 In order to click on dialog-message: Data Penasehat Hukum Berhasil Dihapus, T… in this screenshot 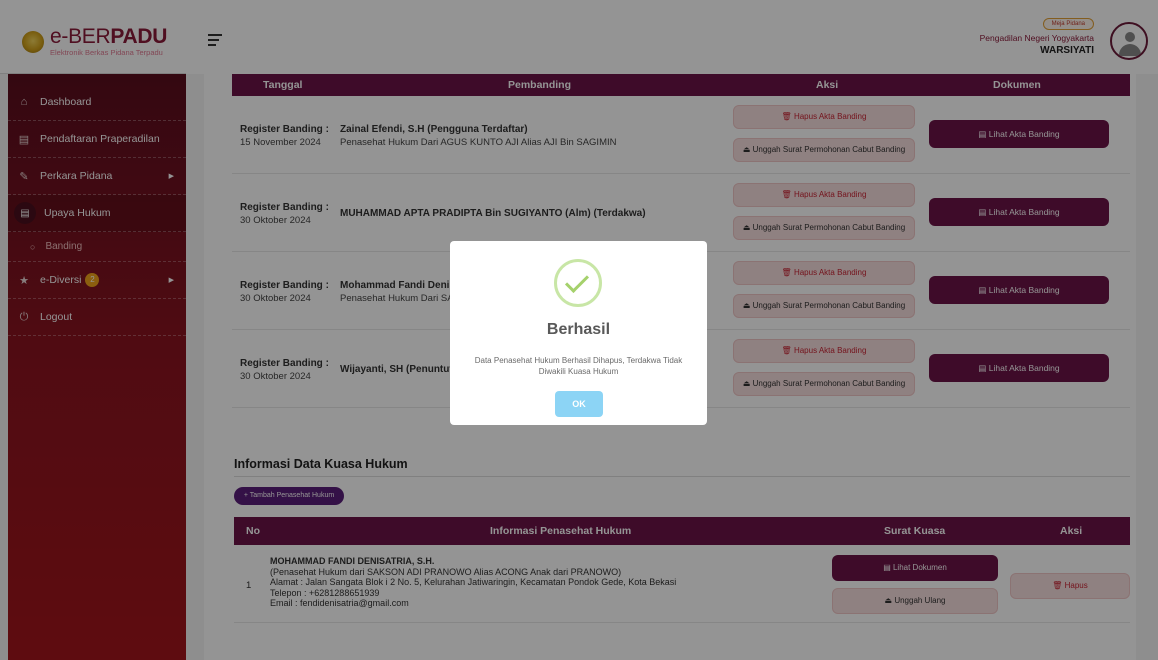, I will do `click(578, 366)`.